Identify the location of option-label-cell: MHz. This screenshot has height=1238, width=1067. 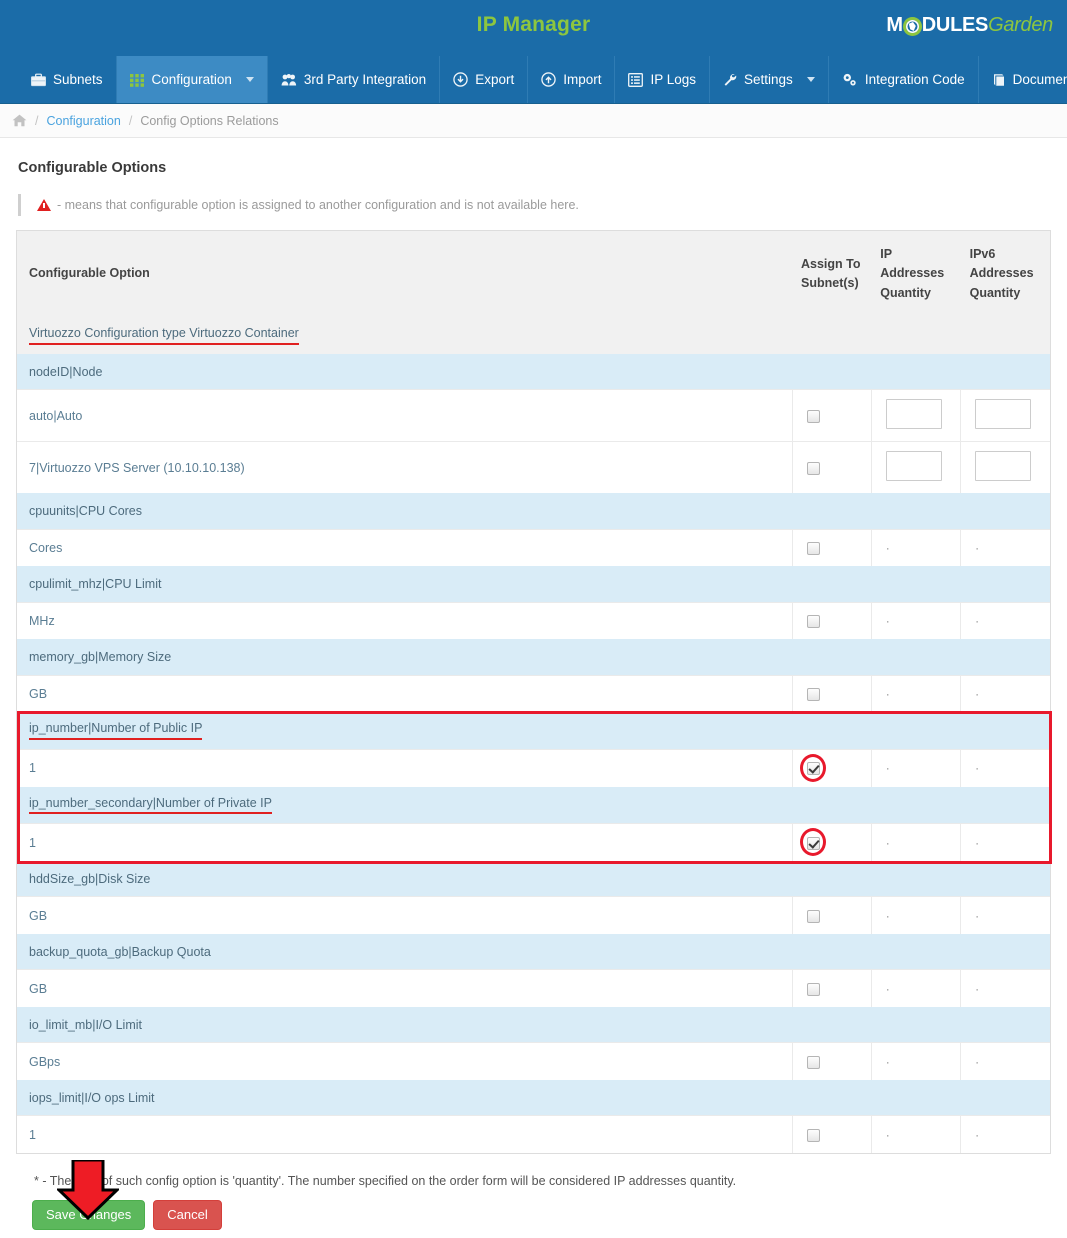
(404, 620).